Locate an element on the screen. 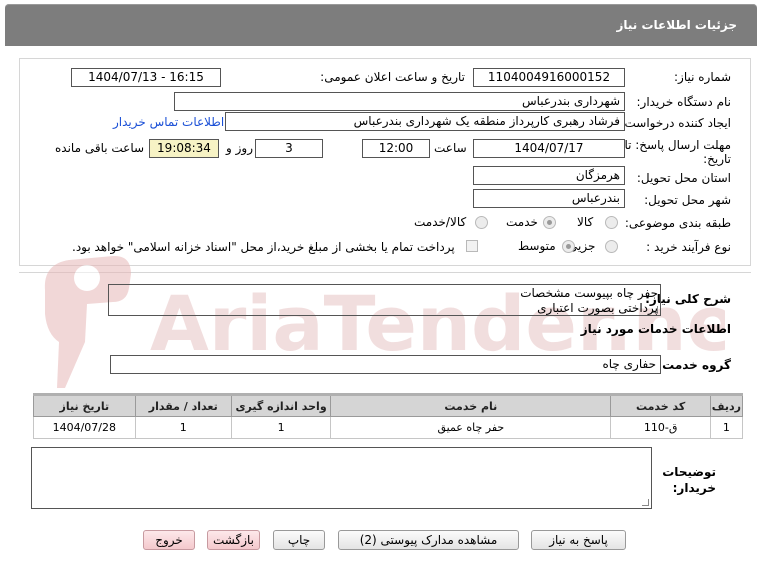 The width and height of the screenshot is (761, 566). province-field: هرمزگان is located at coordinates (549, 175).